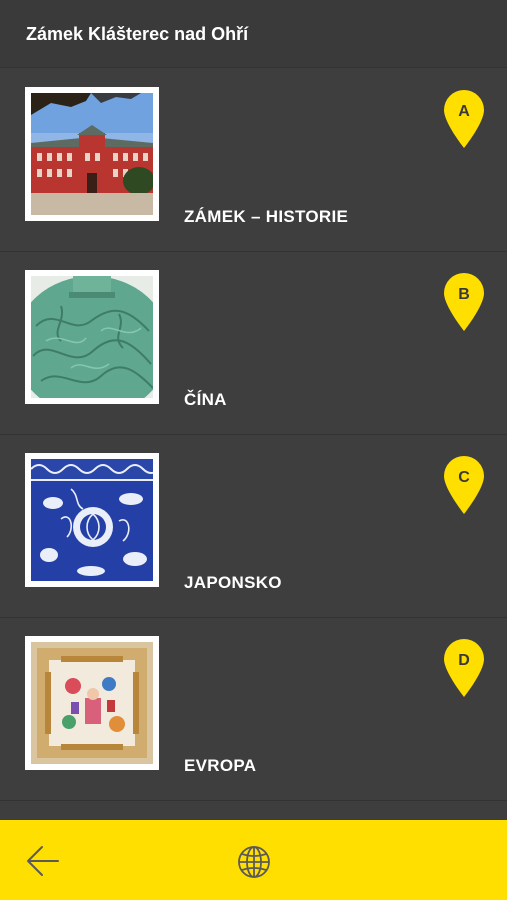  I want to click on thumbnail-castle, so click(92, 154).